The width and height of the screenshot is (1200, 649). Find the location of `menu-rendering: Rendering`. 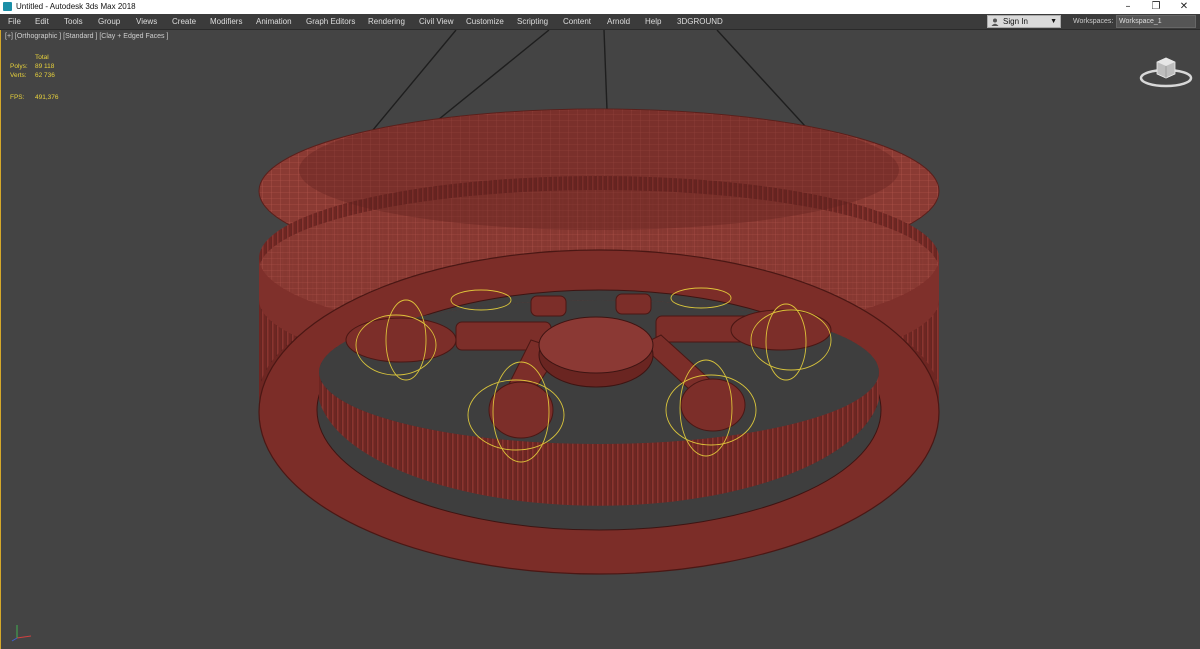

menu-rendering: Rendering is located at coordinates (386, 21).